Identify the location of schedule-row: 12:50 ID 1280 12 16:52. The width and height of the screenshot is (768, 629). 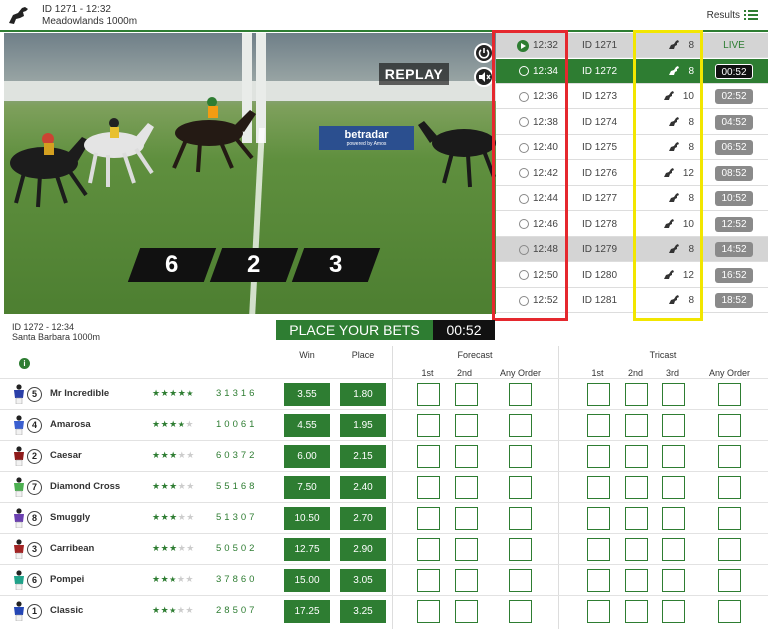
(632, 275).